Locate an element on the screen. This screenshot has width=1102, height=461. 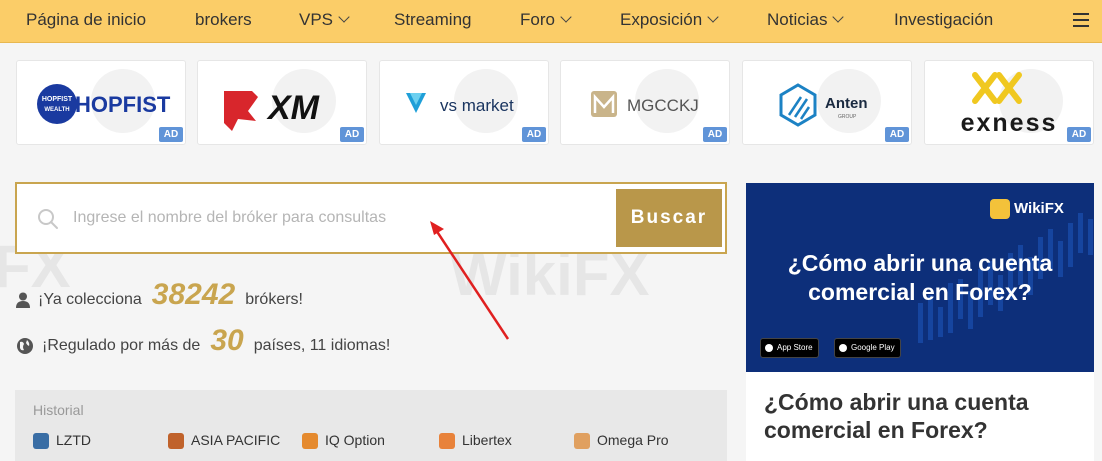
ad-card-hopfist: HOPFIST WEALTH HOPFIST AD is located at coordinates (101, 102).